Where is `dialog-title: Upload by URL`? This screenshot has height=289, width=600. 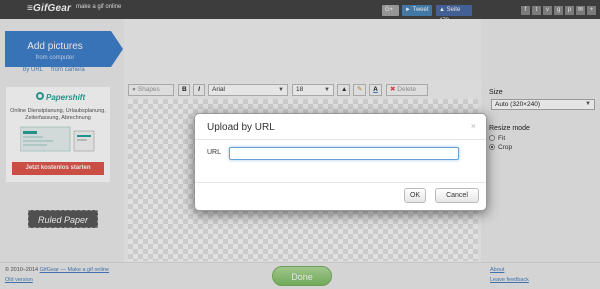 dialog-title: Upload by URL is located at coordinates (241, 127).